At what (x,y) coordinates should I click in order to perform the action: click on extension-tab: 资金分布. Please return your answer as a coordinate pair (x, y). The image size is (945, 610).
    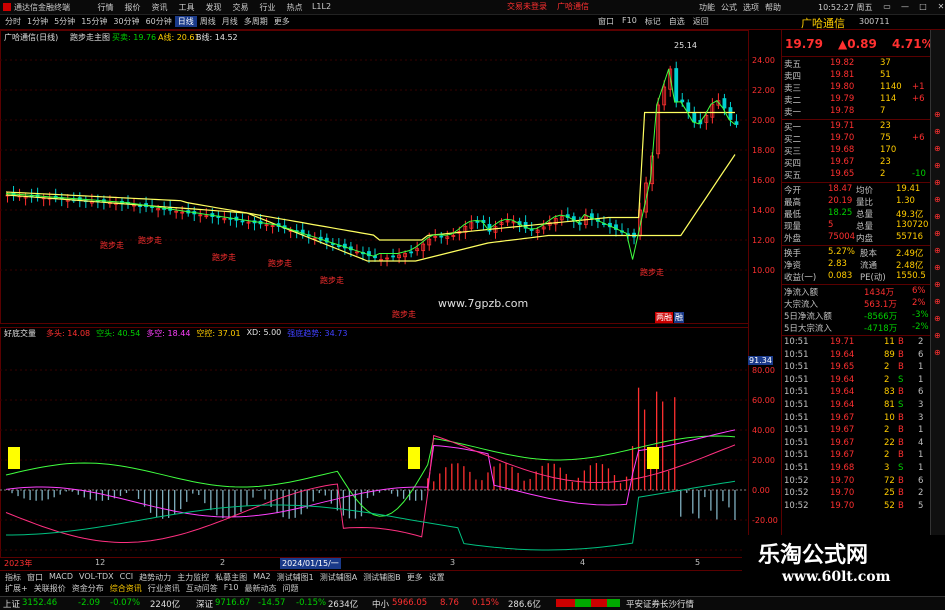
    Looking at the image, I should click on (88, 588).